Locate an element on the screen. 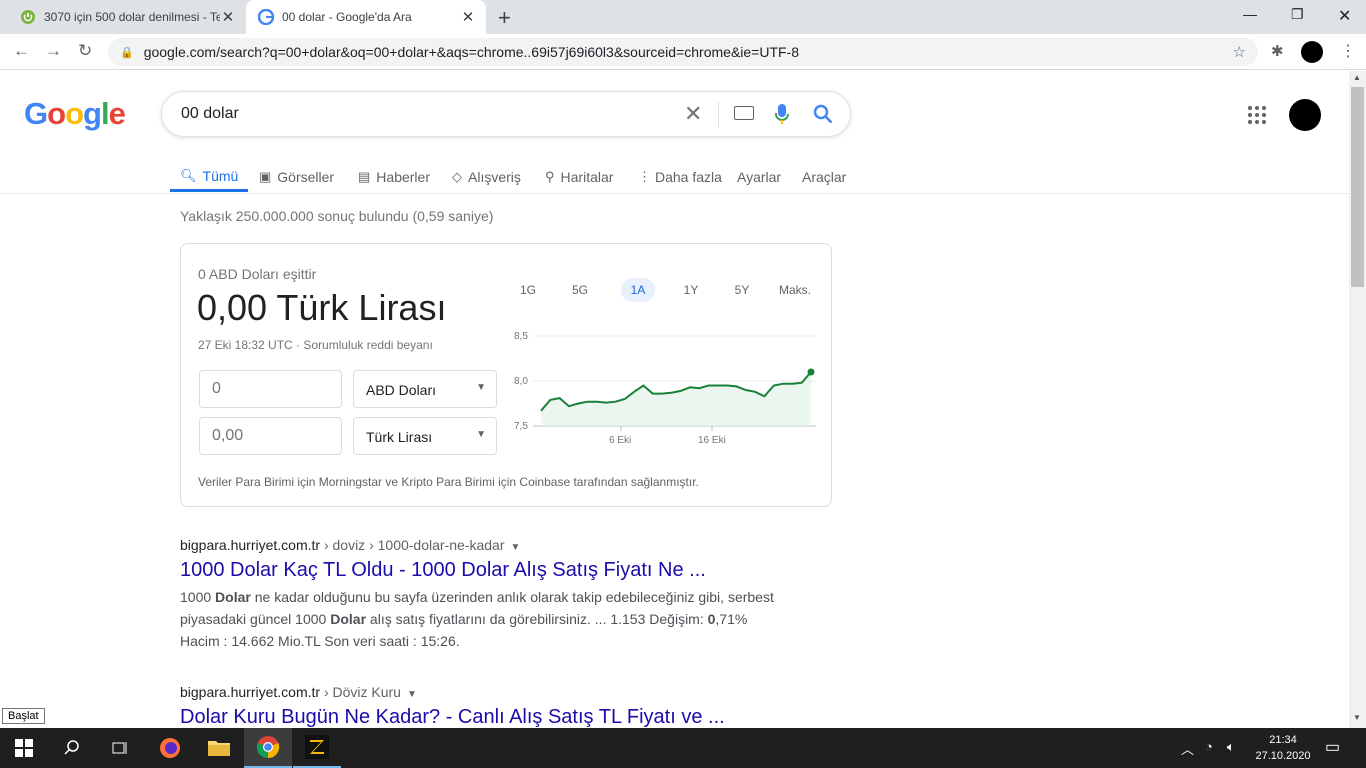 The image size is (1366, 768). from-amount-input: 0 is located at coordinates (270, 389).